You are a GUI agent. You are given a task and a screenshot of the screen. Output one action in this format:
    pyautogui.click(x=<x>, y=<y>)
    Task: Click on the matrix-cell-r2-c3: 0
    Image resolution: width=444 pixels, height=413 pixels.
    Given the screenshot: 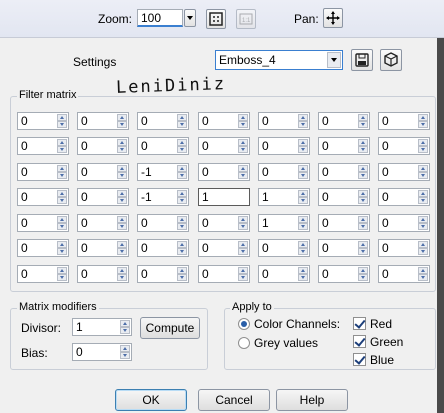 What is the action you would take?
    pyautogui.click(x=163, y=146)
    